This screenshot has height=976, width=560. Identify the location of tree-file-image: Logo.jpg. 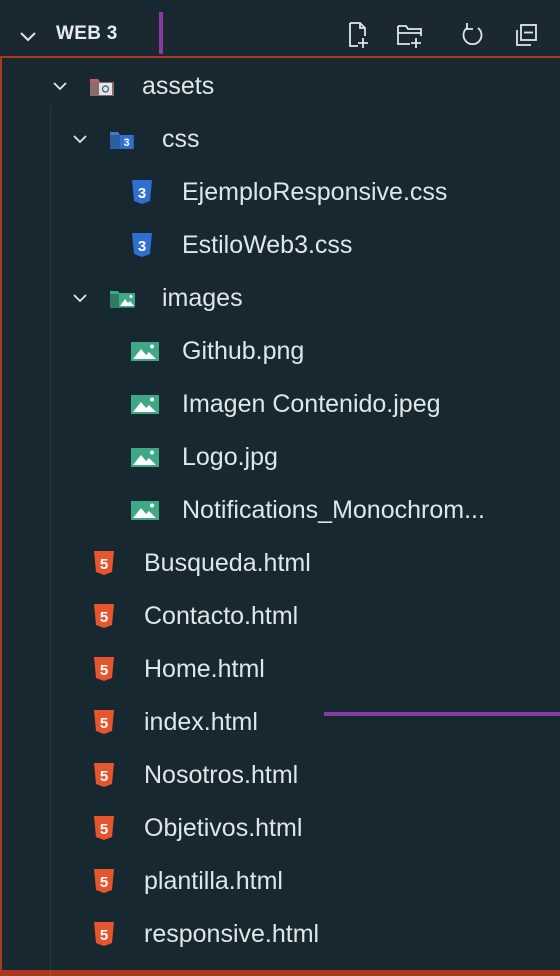
(281, 457).